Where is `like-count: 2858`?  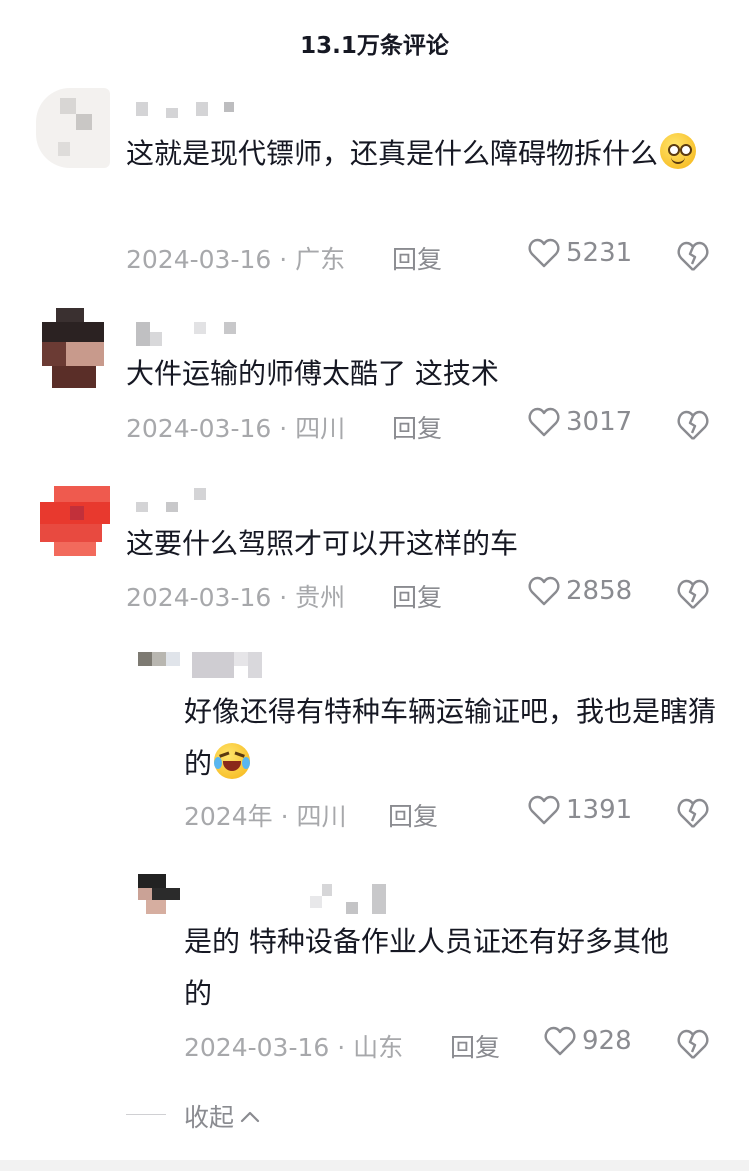 like-count: 2858 is located at coordinates (599, 591).